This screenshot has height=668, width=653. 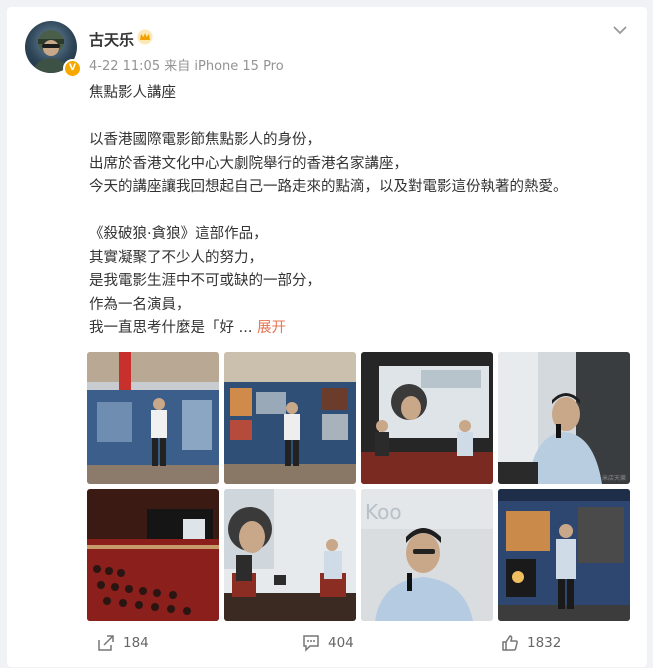 I want to click on verified-badge-icon: V, so click(x=72, y=68).